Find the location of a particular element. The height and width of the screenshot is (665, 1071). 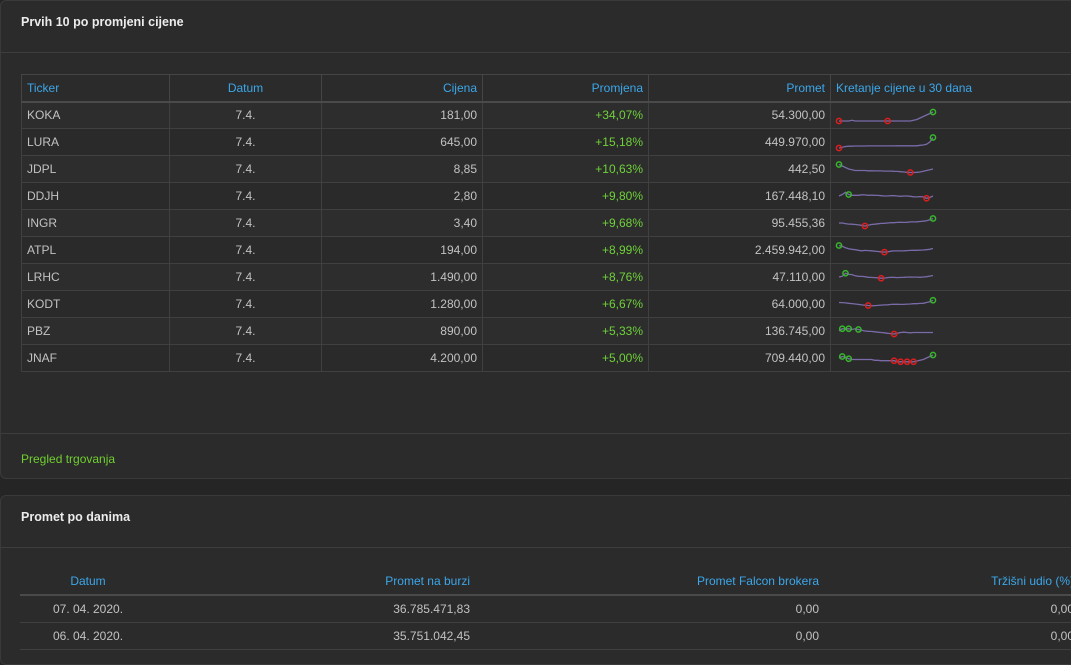

table-row: KOKA7.4.181,00+34,07%54.300,00 is located at coordinates (546, 115).